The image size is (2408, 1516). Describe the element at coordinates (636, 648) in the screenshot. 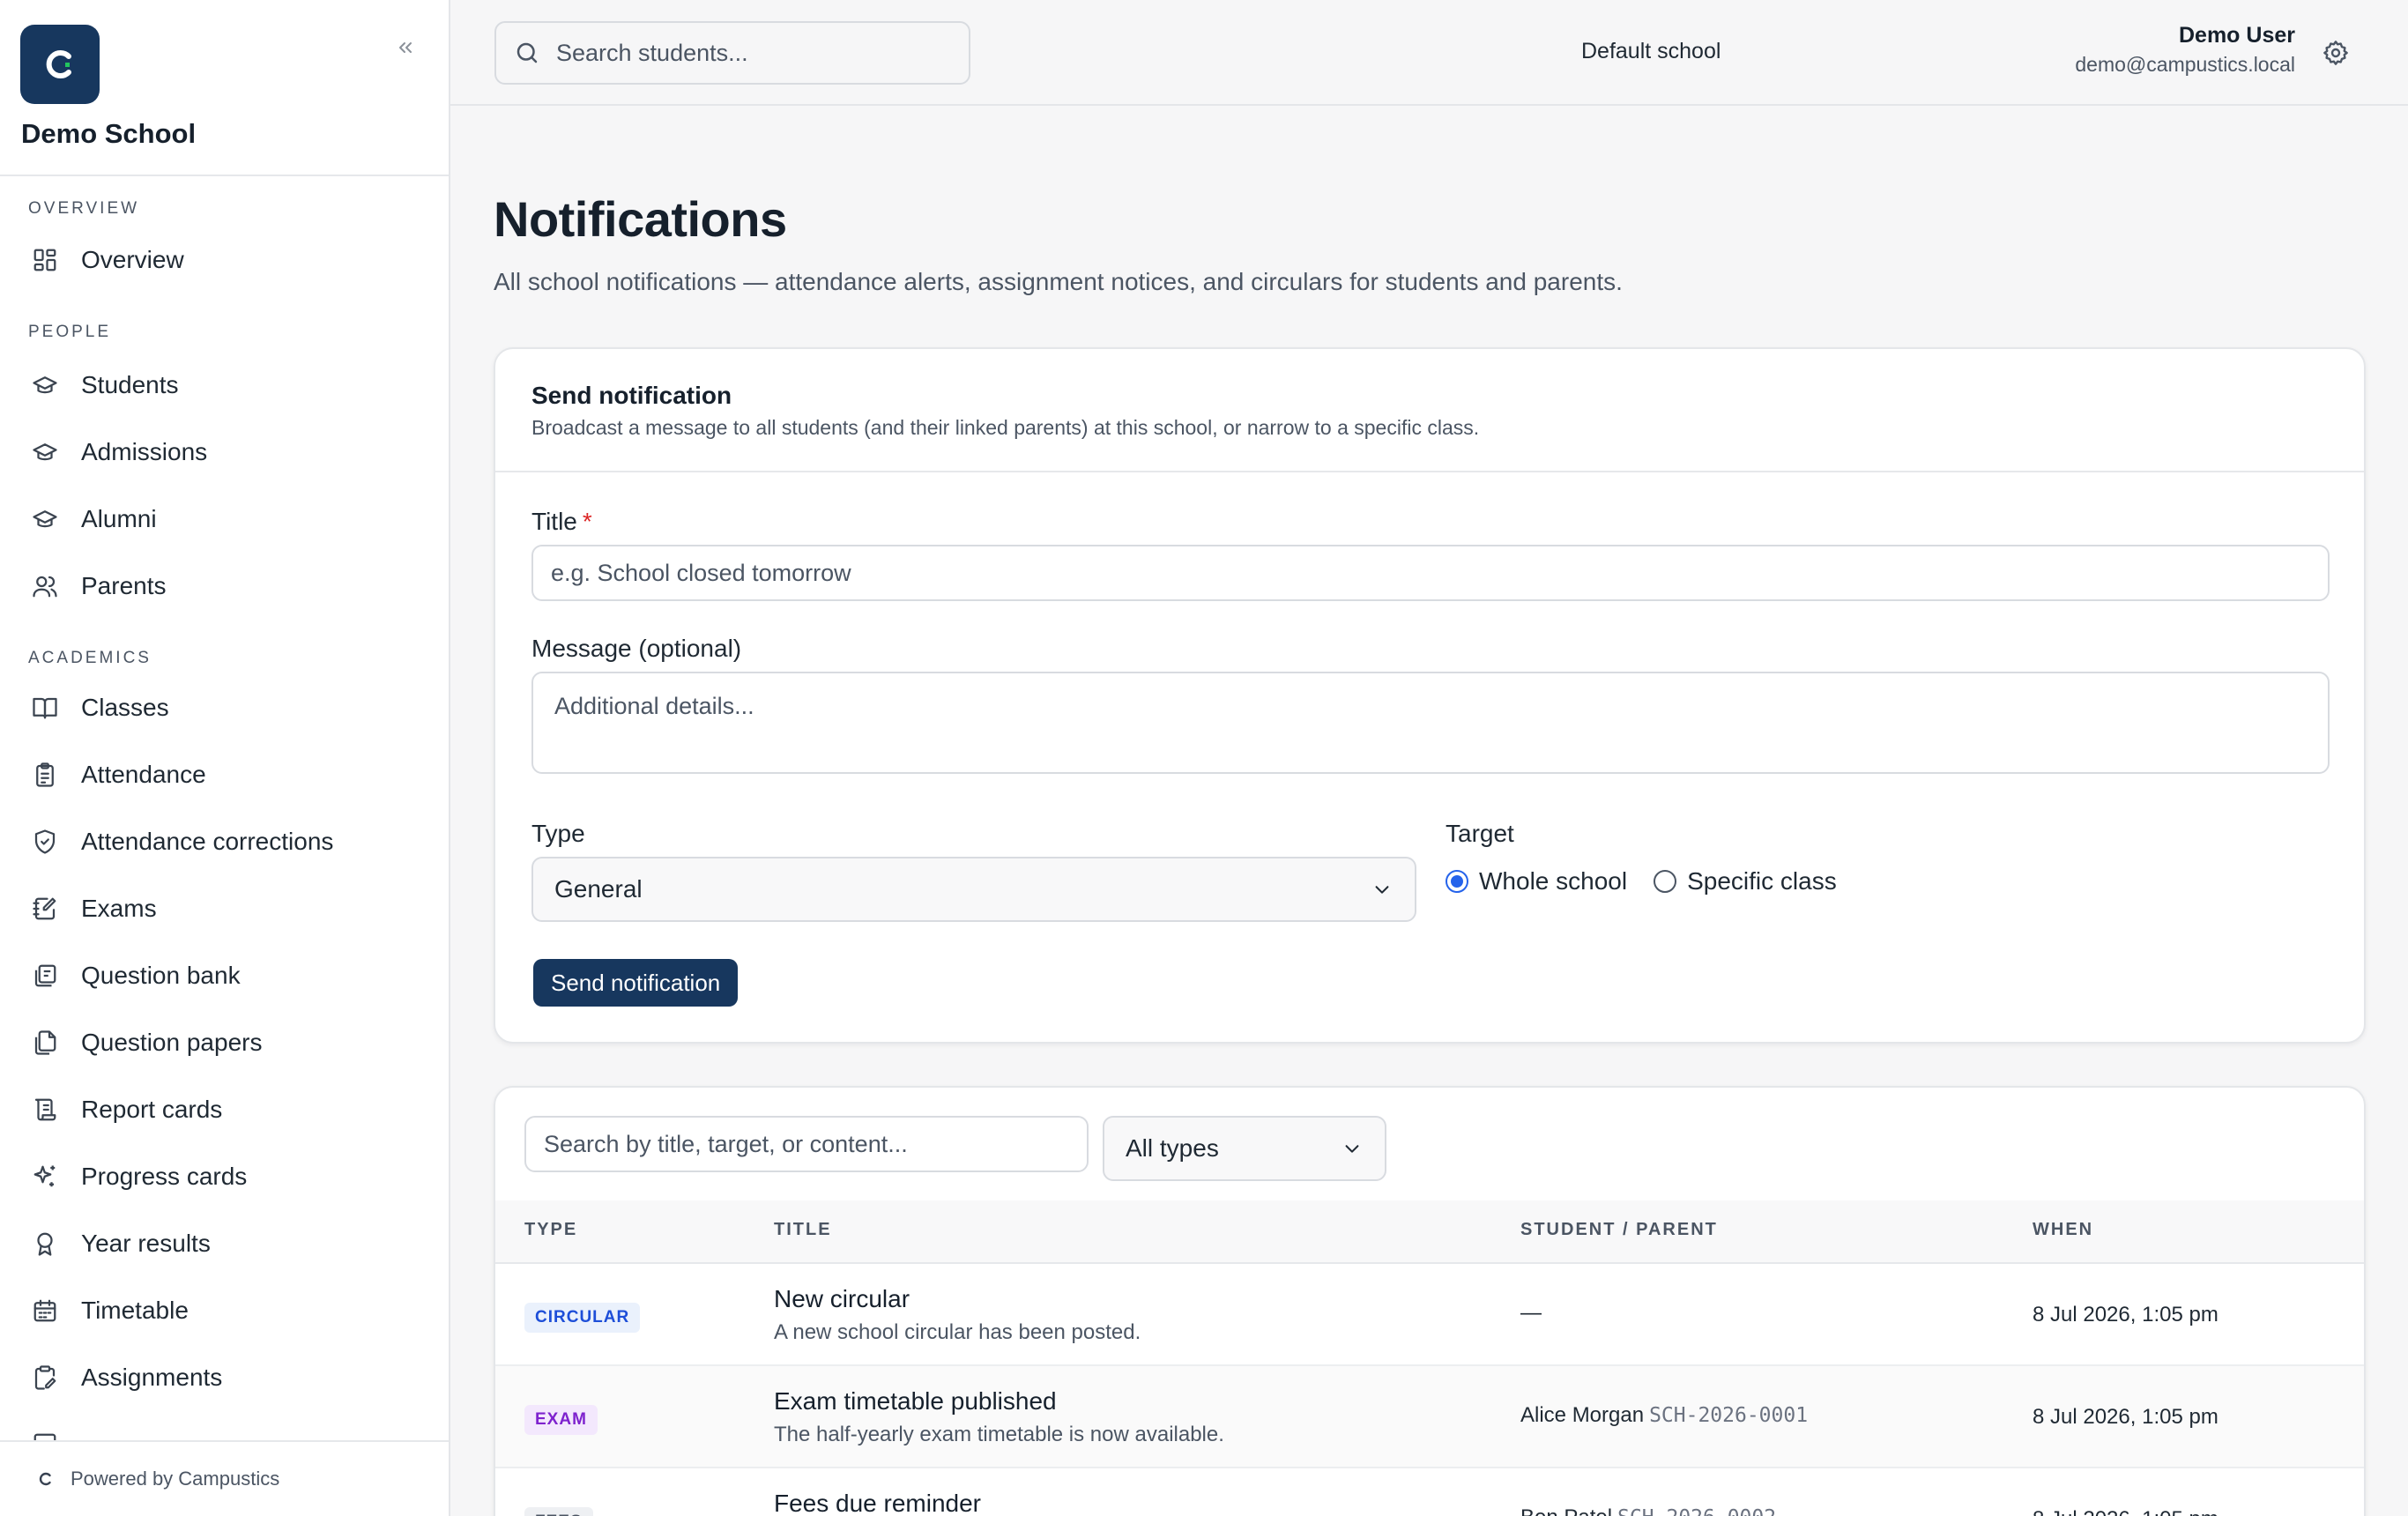

I see `message-field-label: Message (optional)` at that location.